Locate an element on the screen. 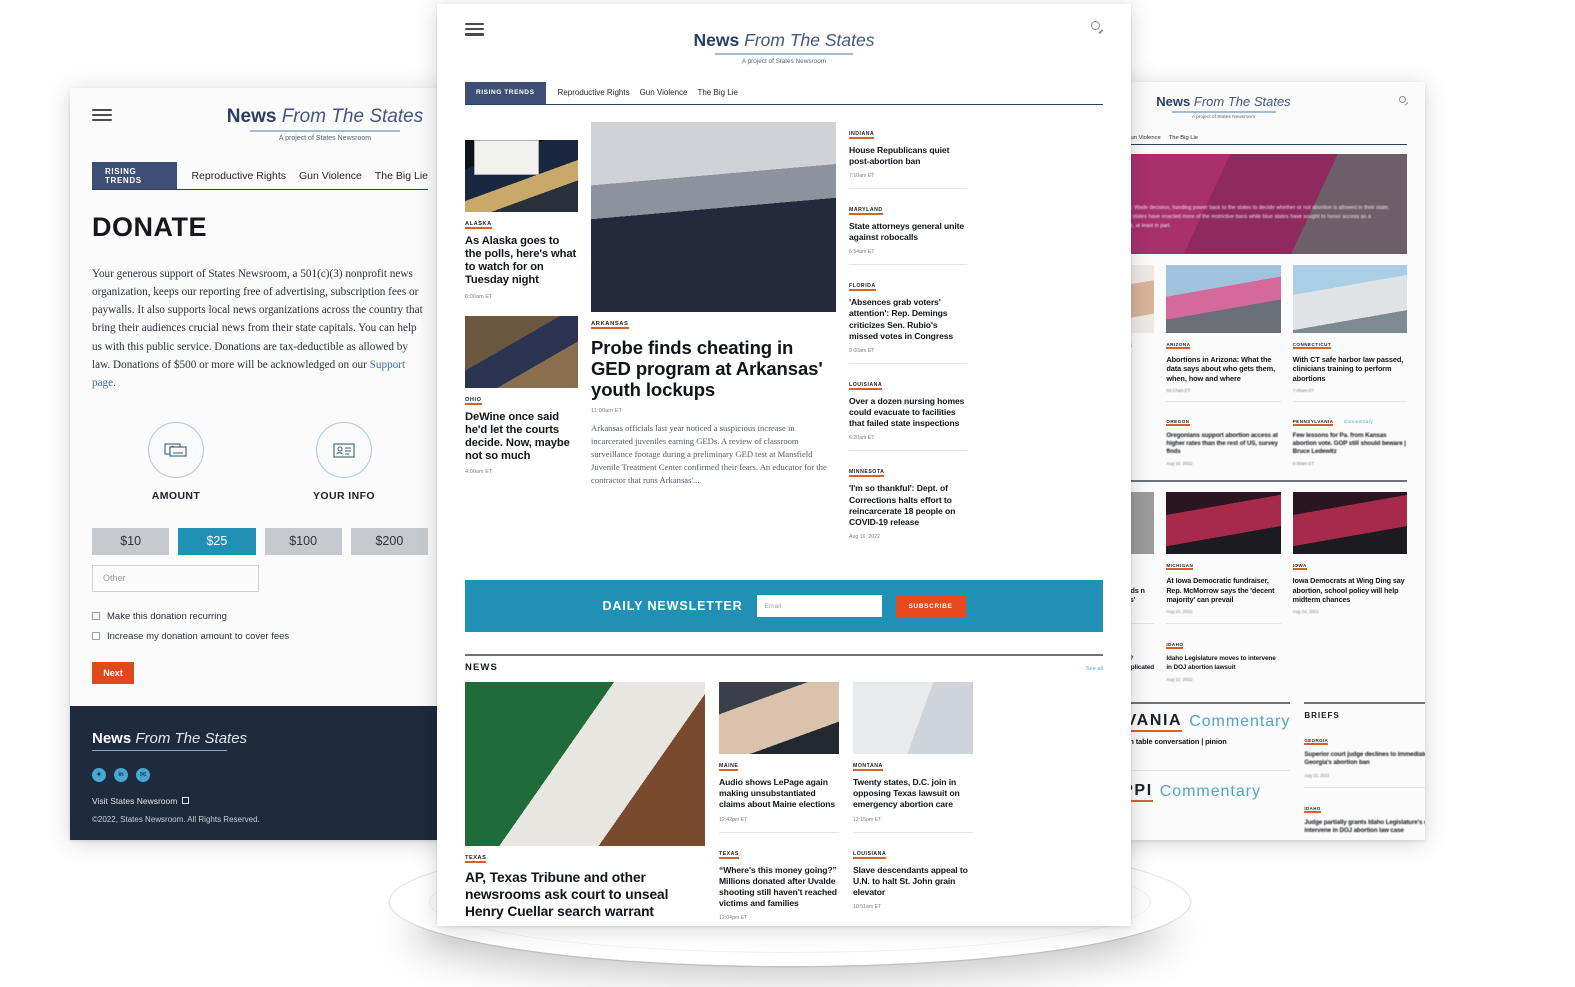 Image resolution: width=1575 pixels, height=987 pixels. newsletter-subscribe-button: SUBSCRIBE is located at coordinates (930, 606).